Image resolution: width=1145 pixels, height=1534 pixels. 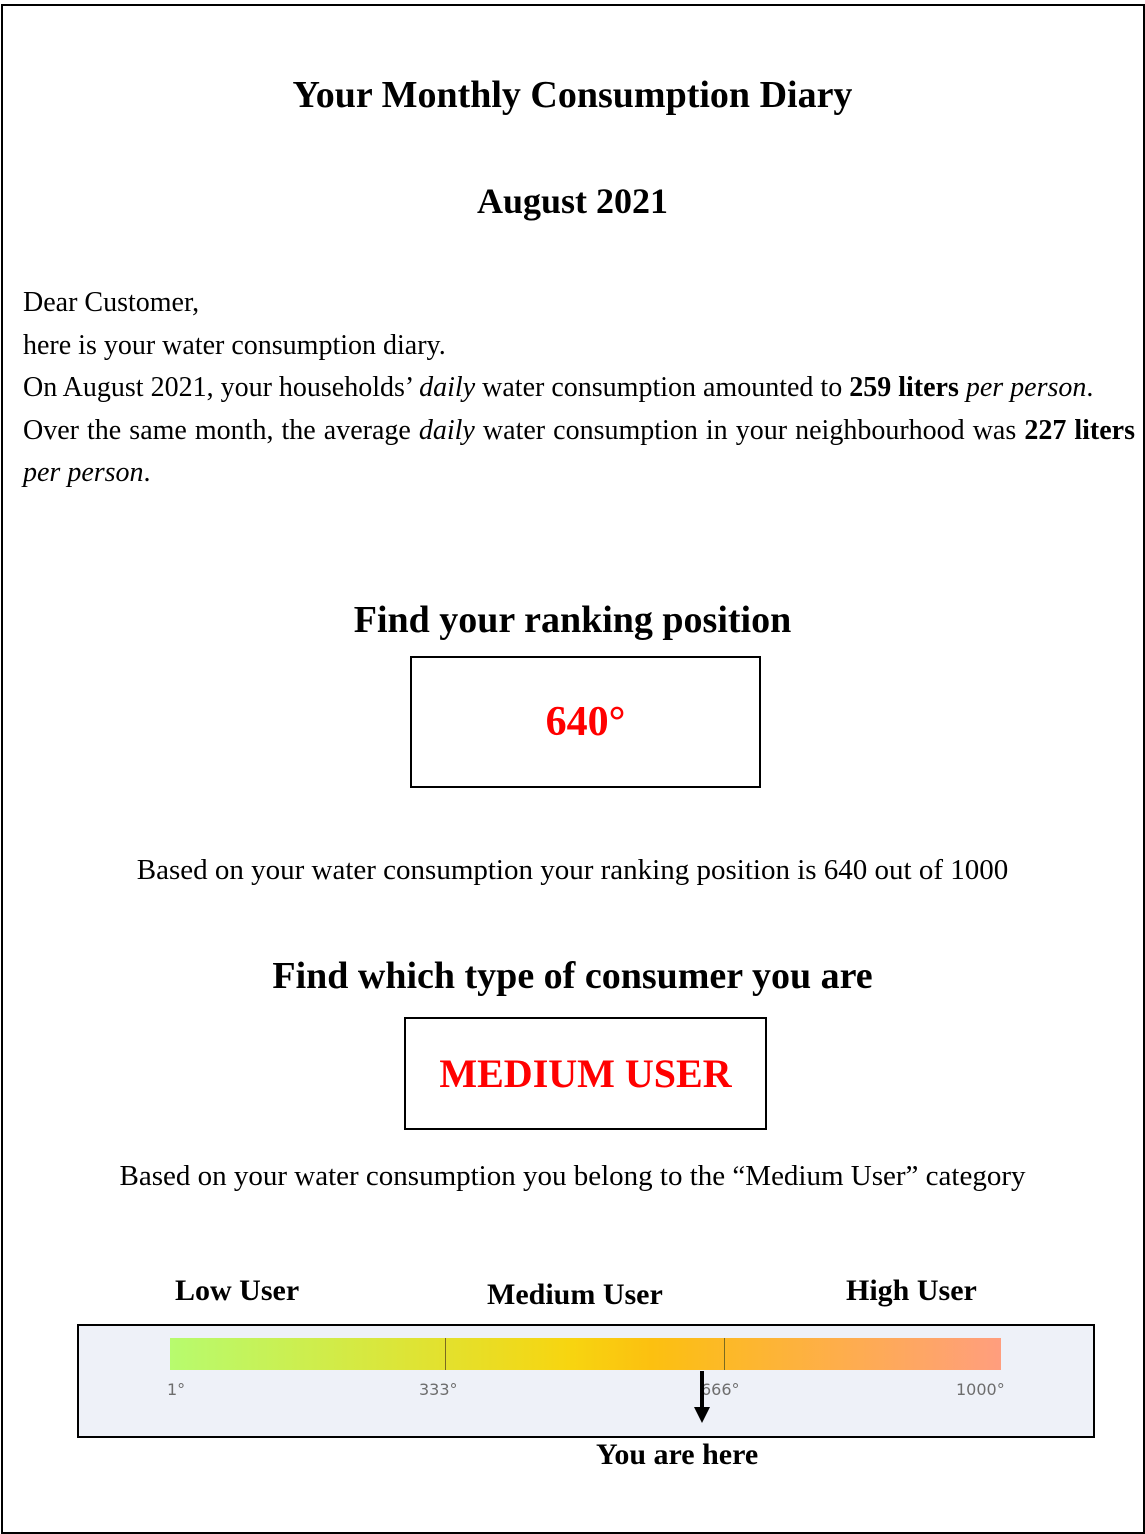 What do you see at coordinates (720, 1389) in the screenshot?
I see `tick-label-666: 666°` at bounding box center [720, 1389].